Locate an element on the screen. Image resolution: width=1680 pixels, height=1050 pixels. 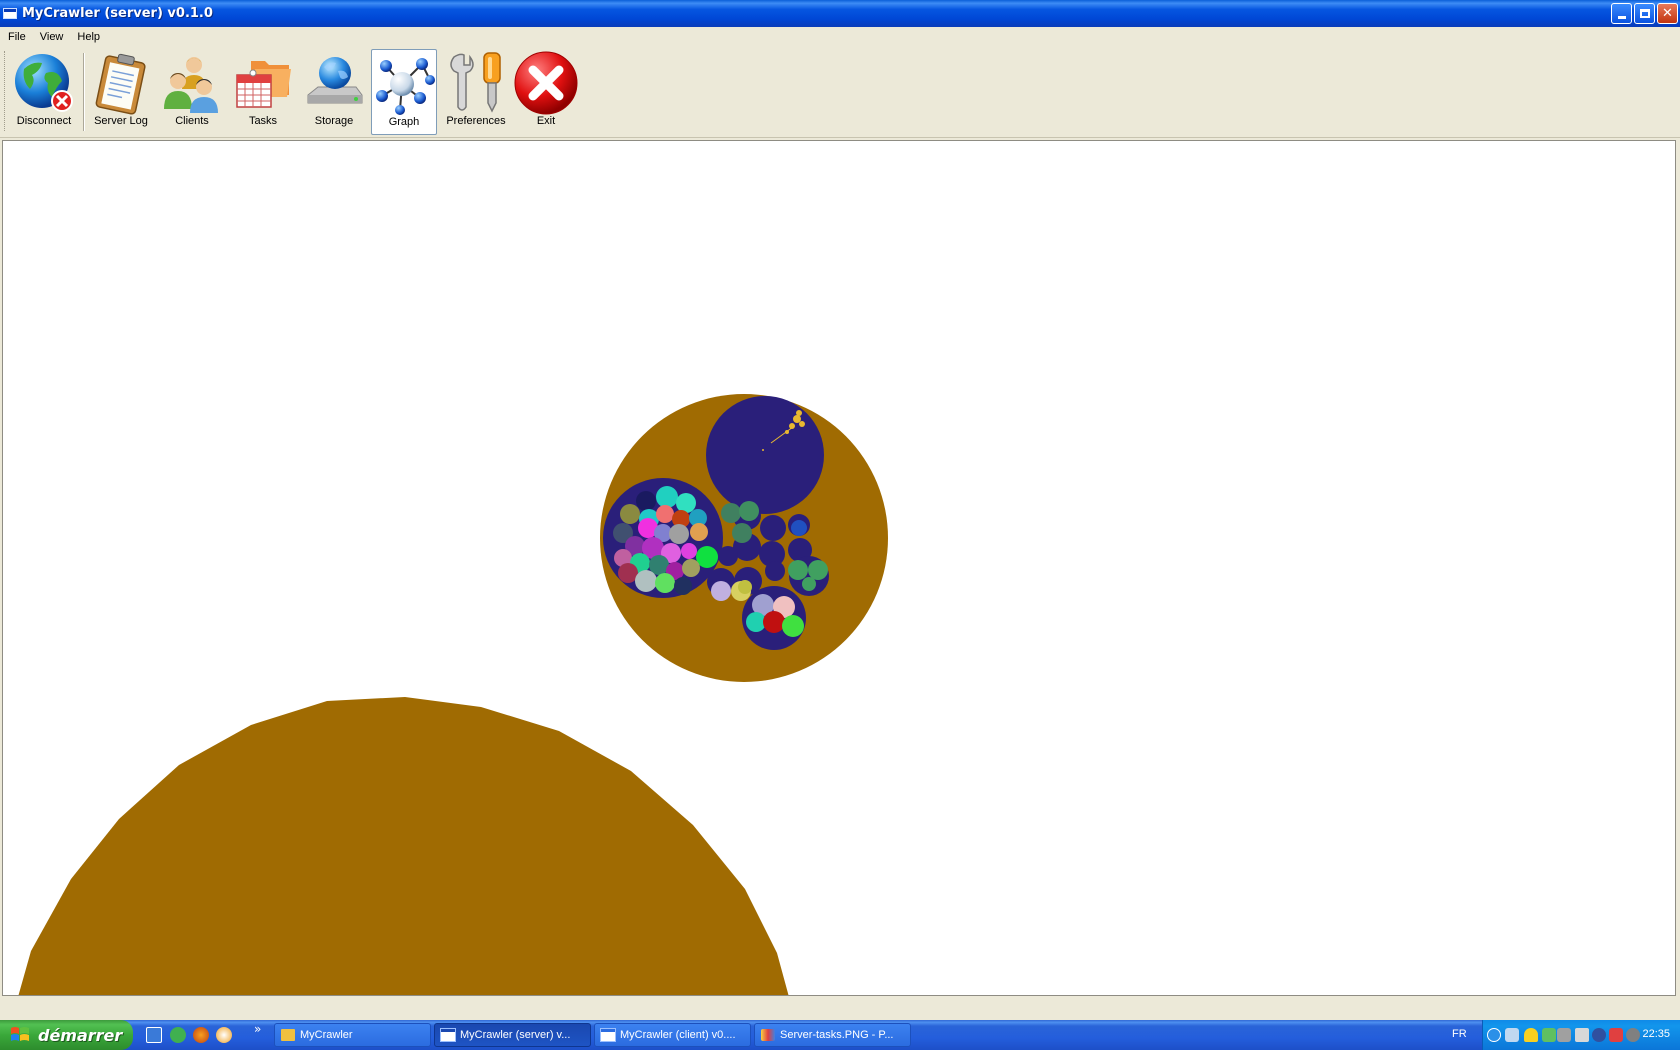
exit-label: Exit is located at coordinates (546, 121).